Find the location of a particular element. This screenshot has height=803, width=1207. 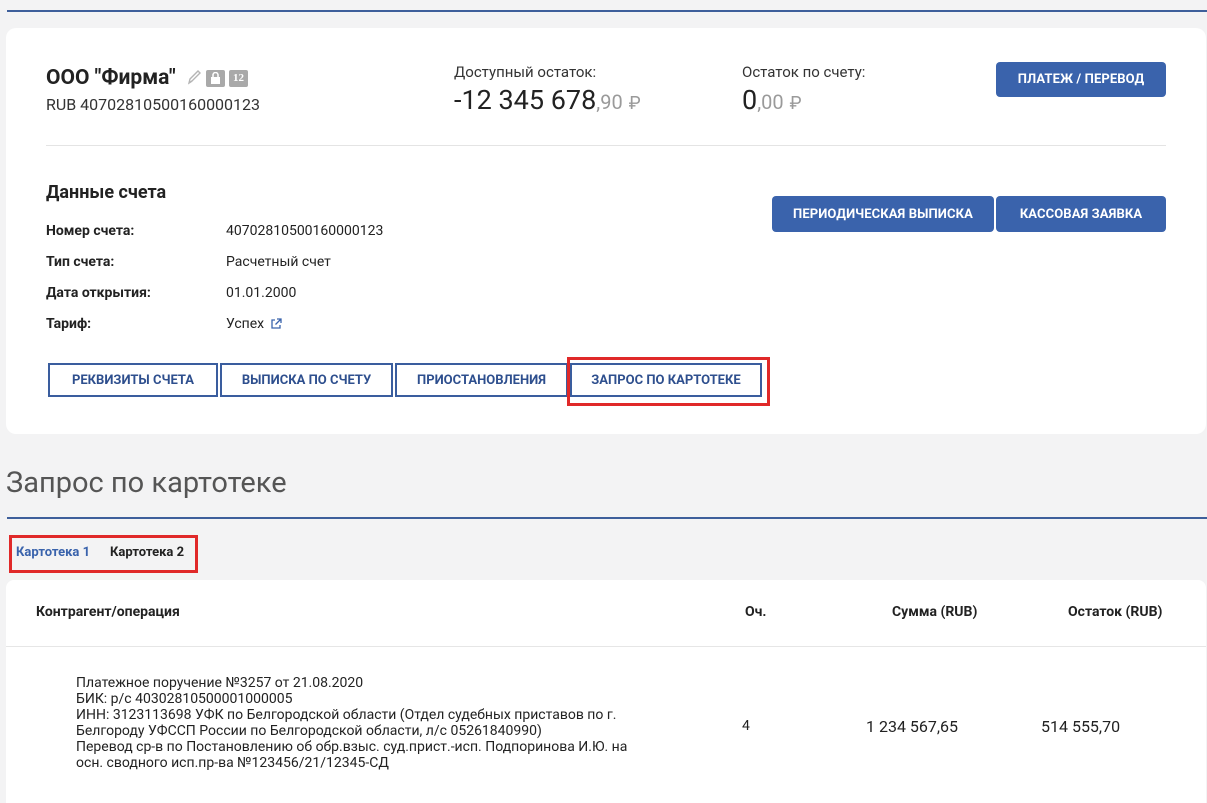

tab-kartoteka-2: Картотека 2 is located at coordinates (147, 552).